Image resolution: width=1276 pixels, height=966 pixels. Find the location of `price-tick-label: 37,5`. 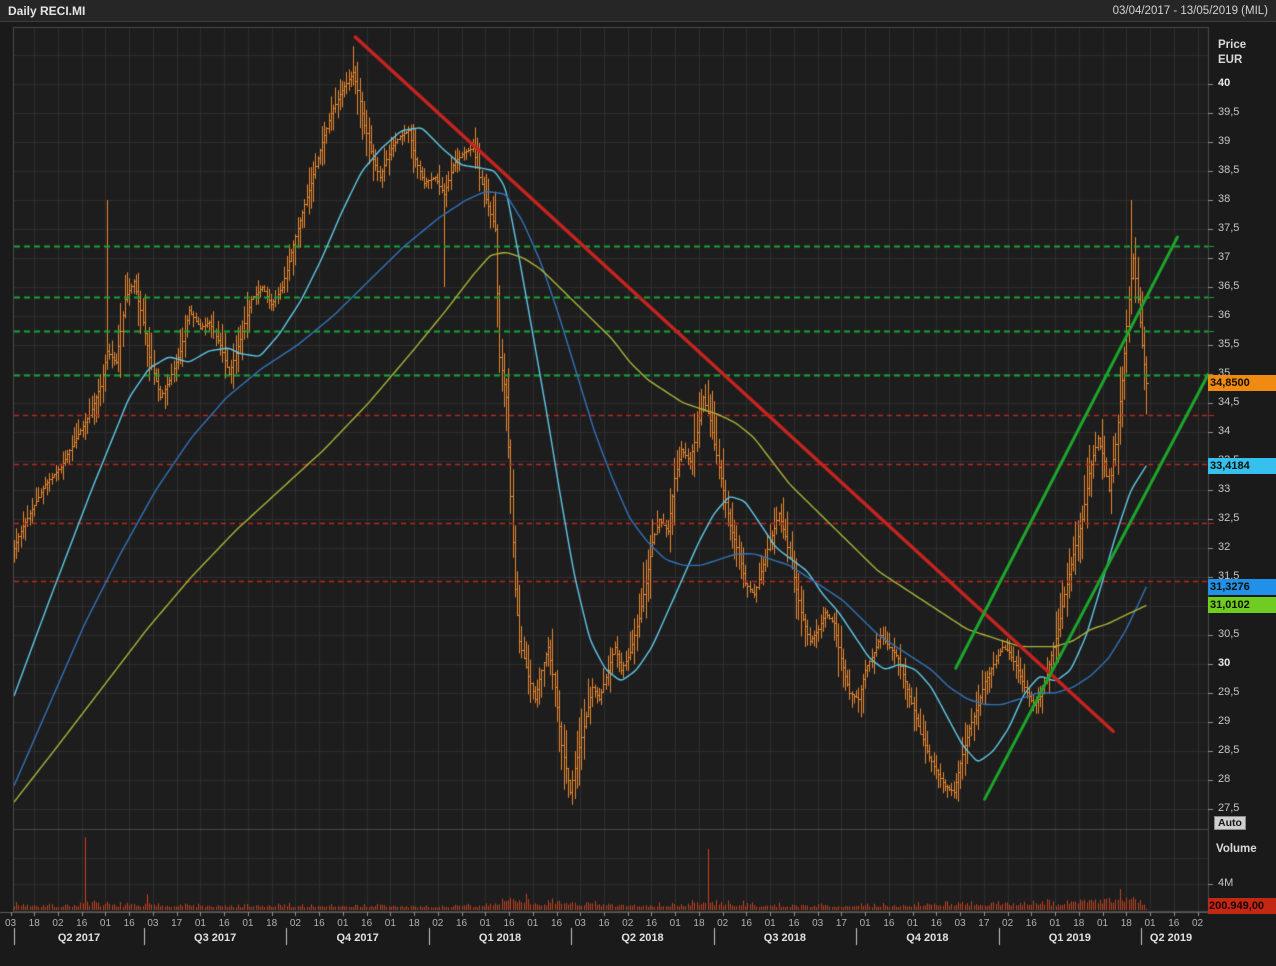

price-tick-label: 37,5 is located at coordinates (1229, 228).